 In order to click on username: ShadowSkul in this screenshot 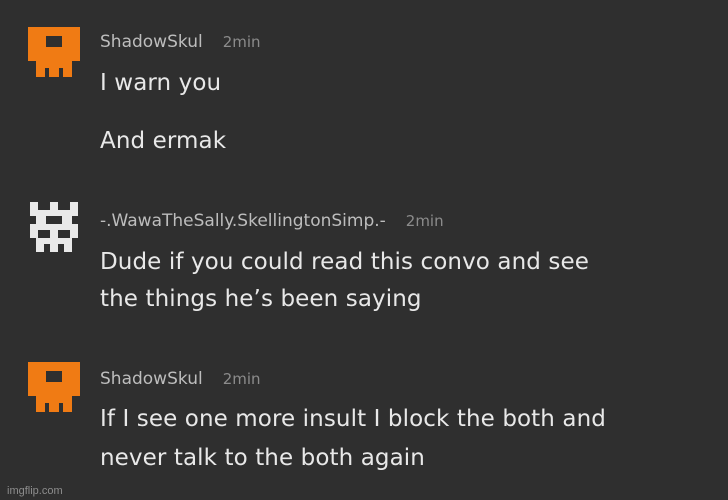, I will do `click(151, 379)`.